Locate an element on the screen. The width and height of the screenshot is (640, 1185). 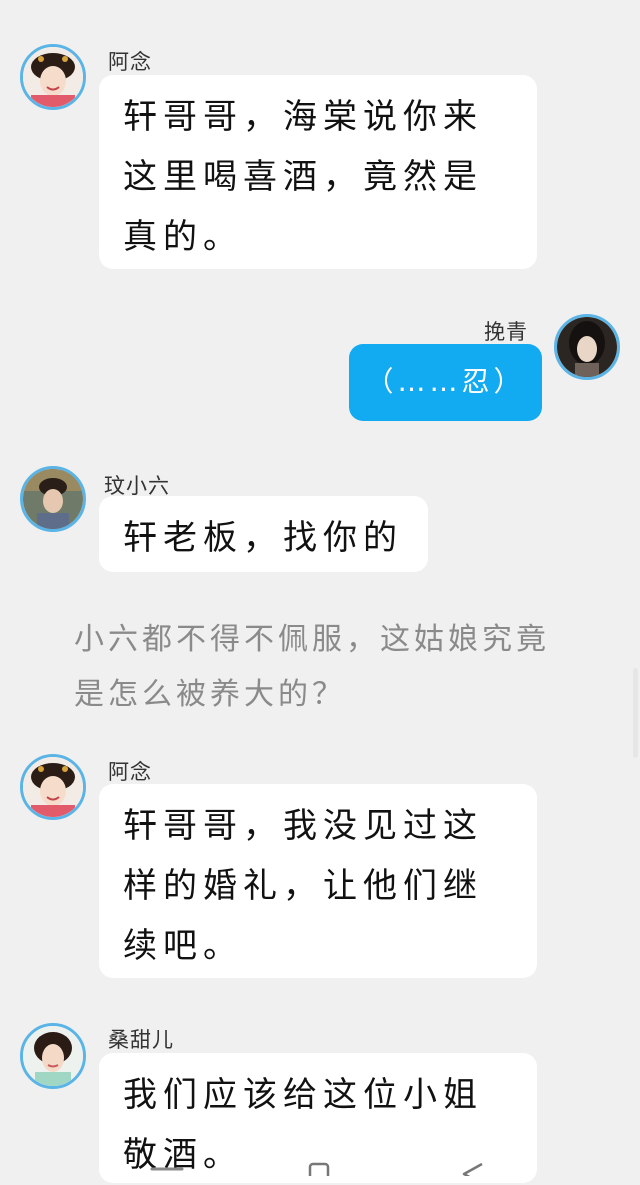
system-nav-bar is located at coordinates (320, 1163).